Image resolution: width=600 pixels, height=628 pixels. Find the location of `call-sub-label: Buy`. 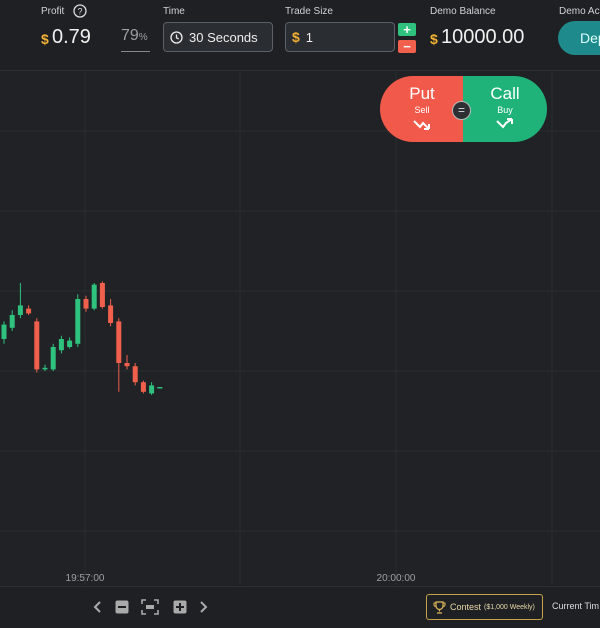

call-sub-label: Buy is located at coordinates (505, 110).